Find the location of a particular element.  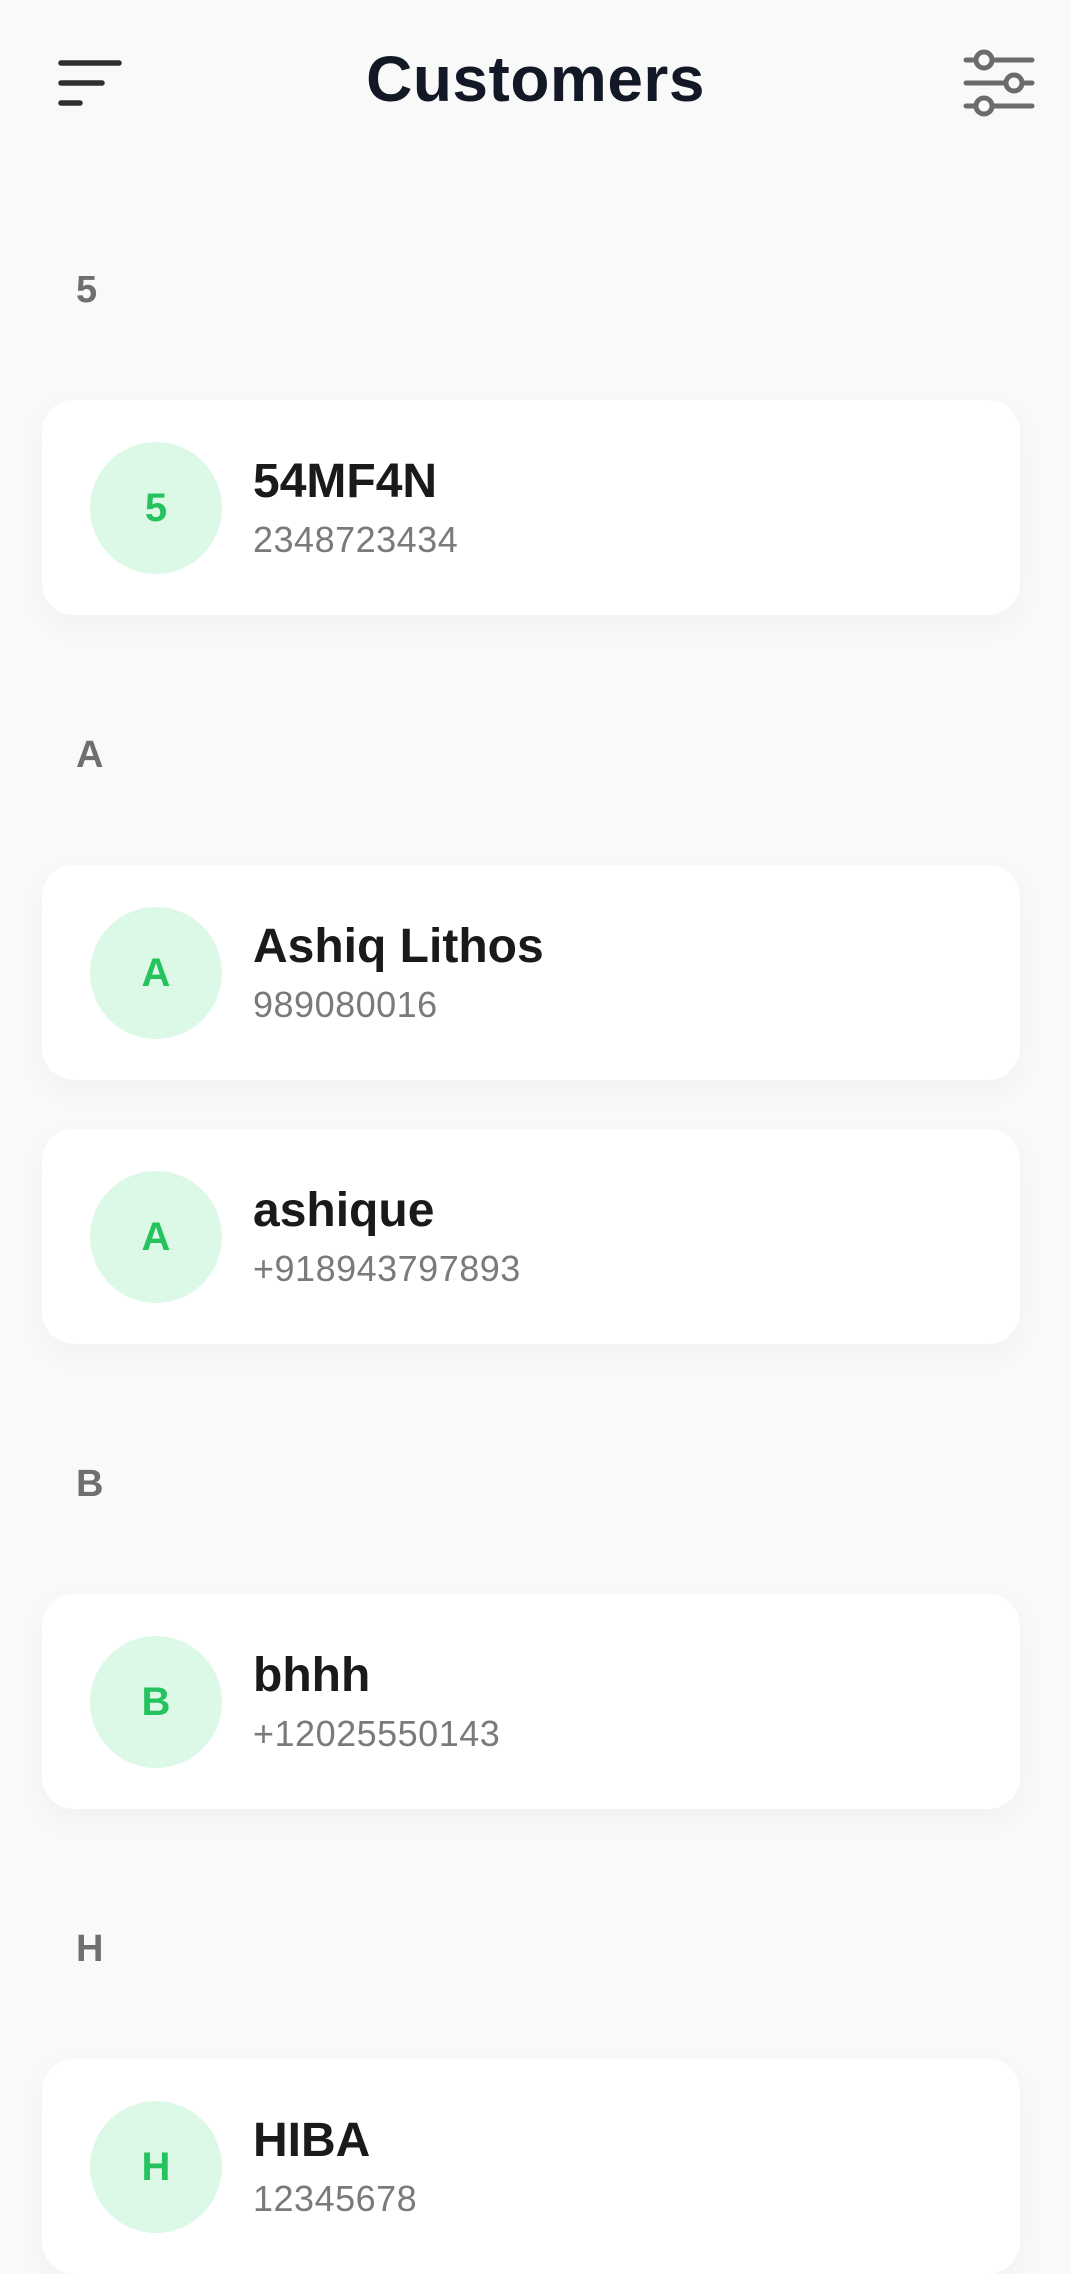

customer-name: Ashiq Lithos is located at coordinates (398, 946).